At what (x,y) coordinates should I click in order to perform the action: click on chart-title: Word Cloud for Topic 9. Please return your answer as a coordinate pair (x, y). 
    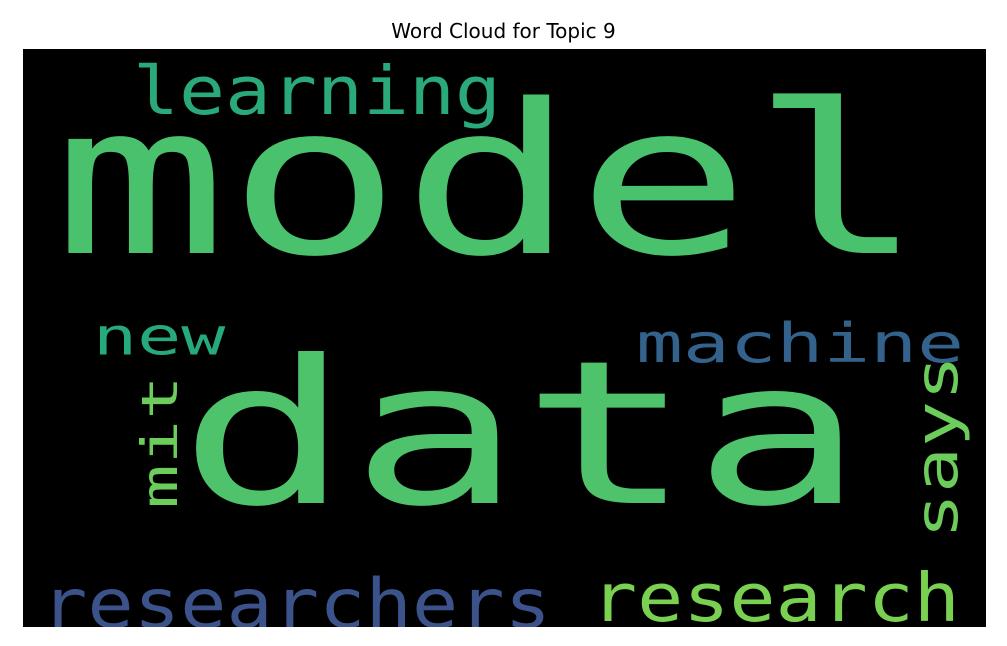
    Looking at the image, I should click on (503, 31).